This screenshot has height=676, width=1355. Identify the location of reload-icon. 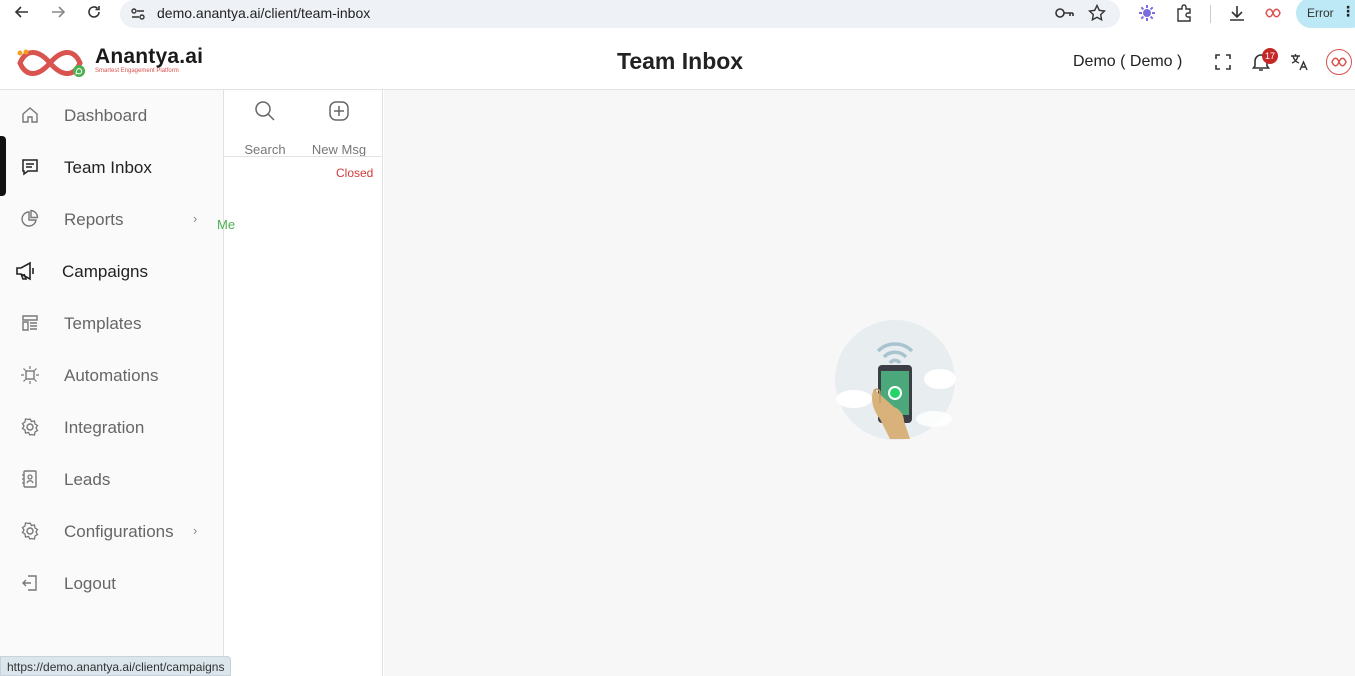
(94, 12).